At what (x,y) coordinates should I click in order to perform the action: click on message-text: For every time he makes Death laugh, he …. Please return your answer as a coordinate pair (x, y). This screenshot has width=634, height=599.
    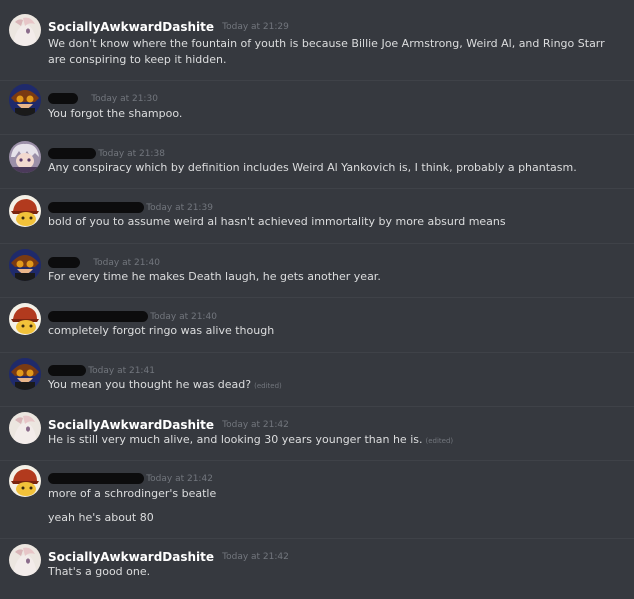
    Looking at the image, I should click on (214, 276).